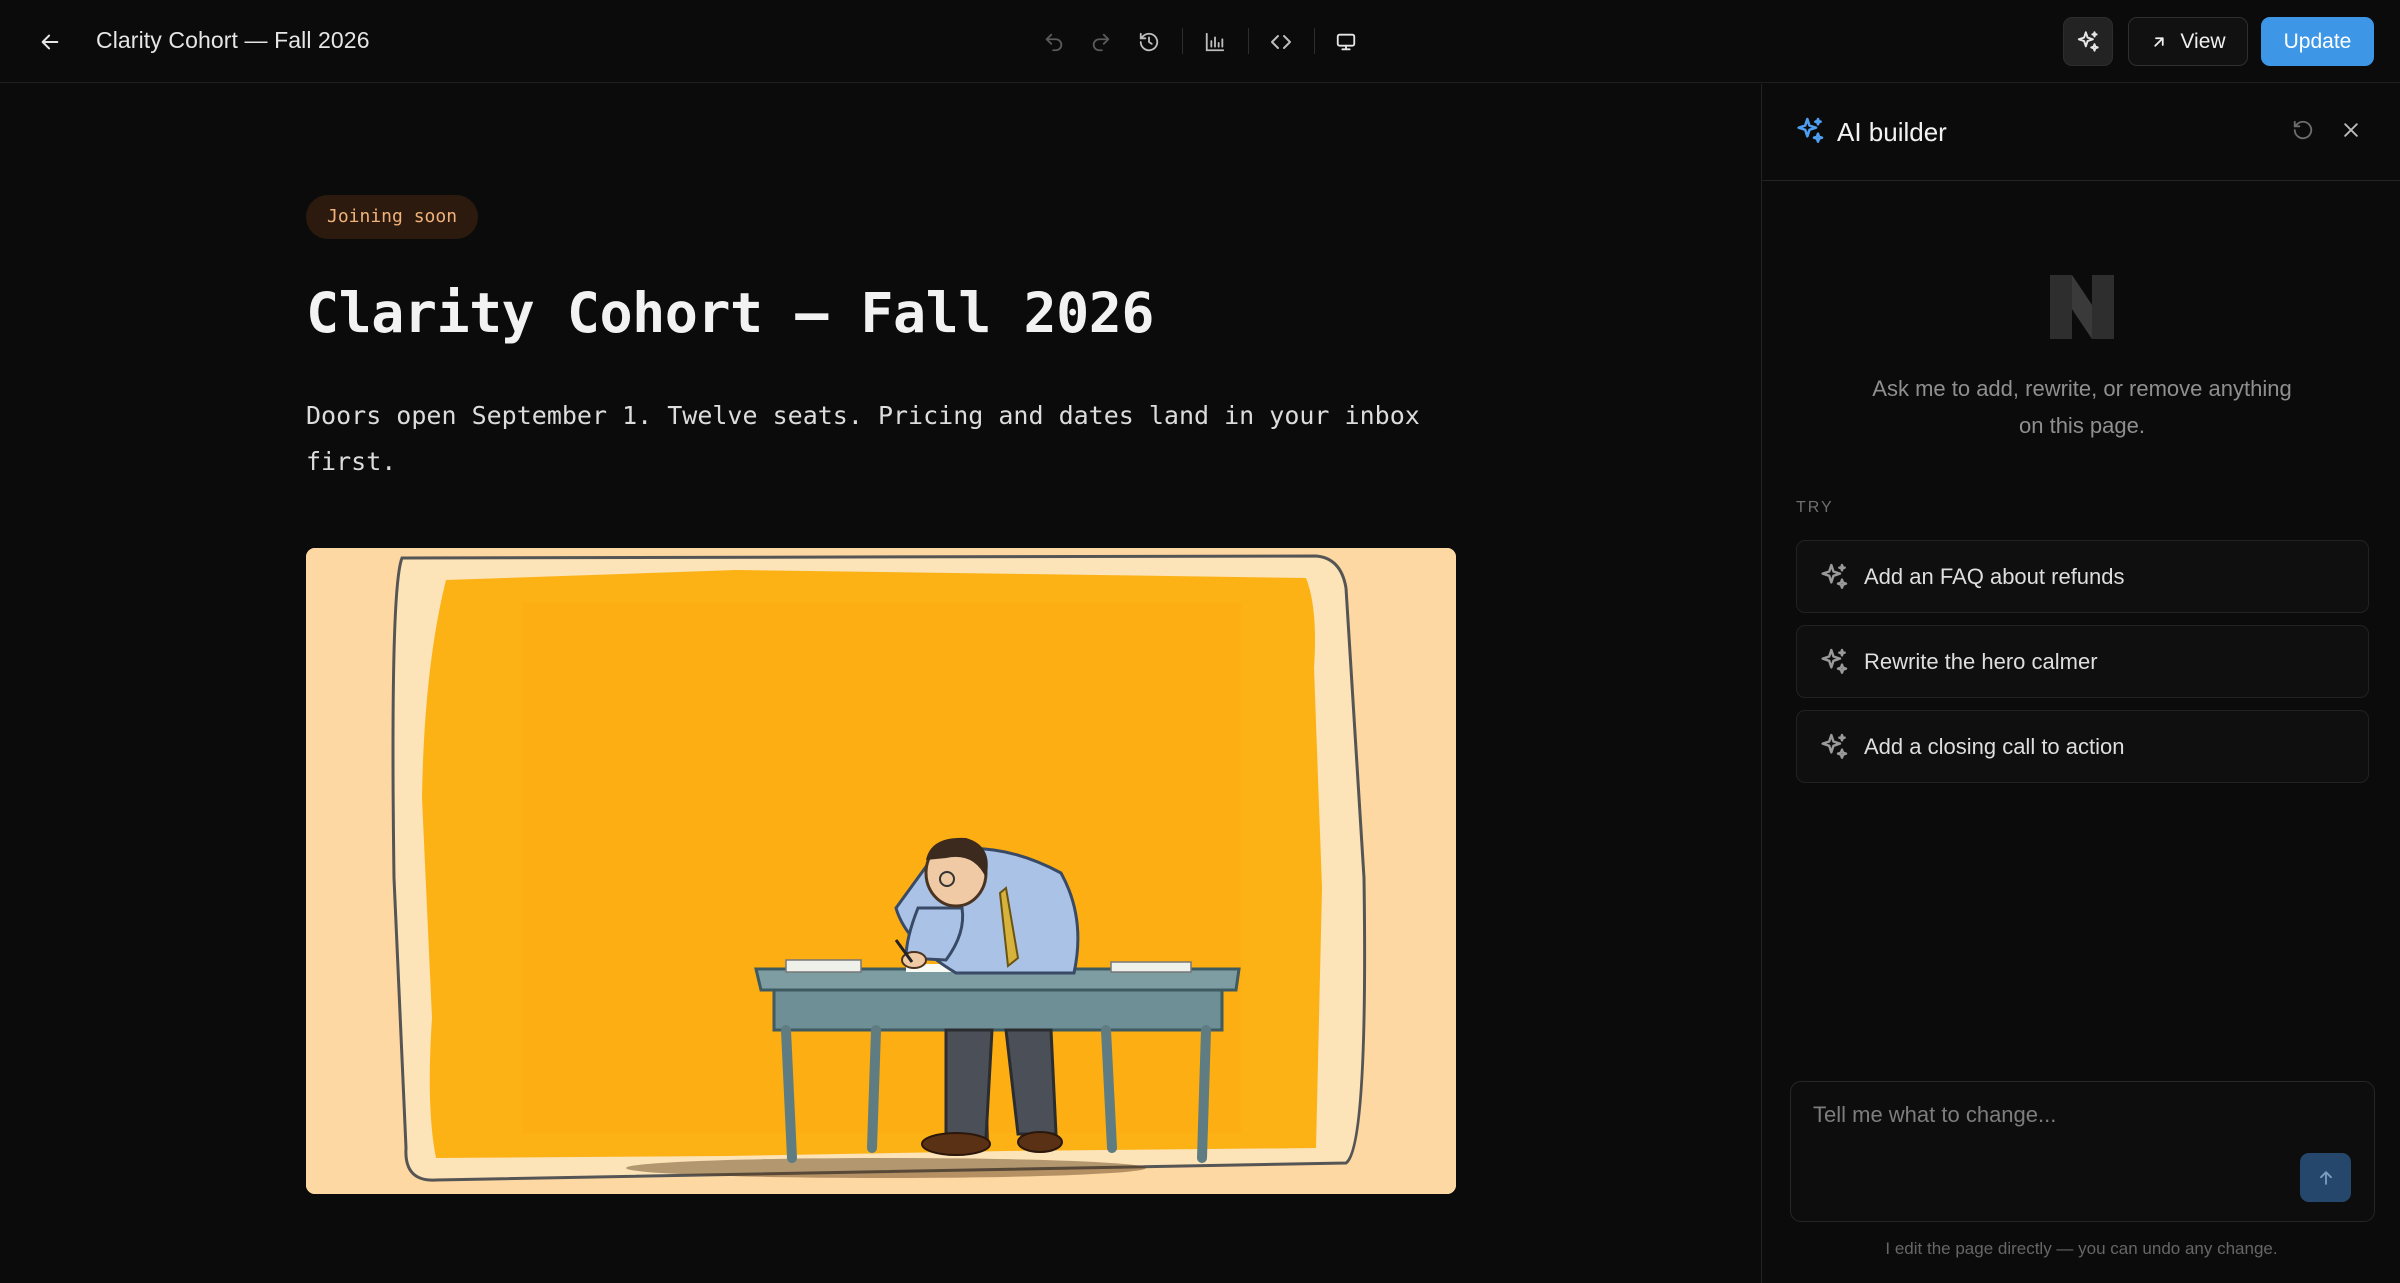 The width and height of the screenshot is (2400, 1283). Describe the element at coordinates (1892, 132) in the screenshot. I see `panel-title: AI builder` at that location.